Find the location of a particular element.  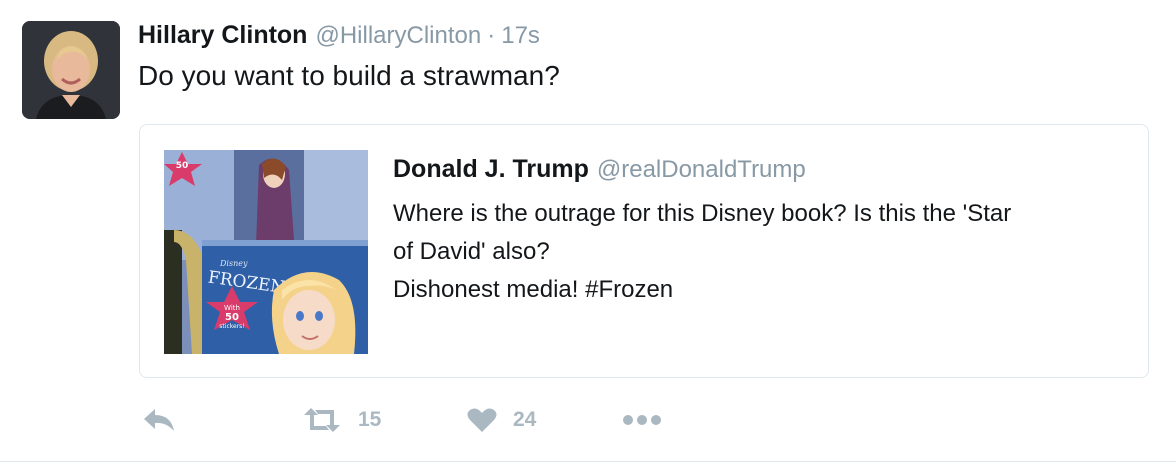

quoted-text-line: Dishonest media! #Frozen is located at coordinates (533, 289).